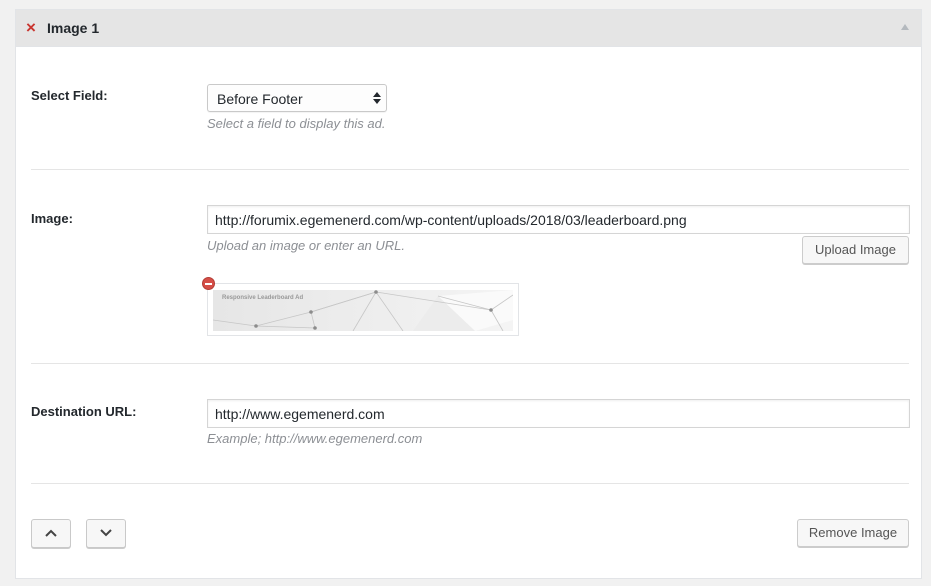 This screenshot has width=931, height=586. Describe the element at coordinates (468, 28) in the screenshot. I see `panel-header: × Image 1` at that location.